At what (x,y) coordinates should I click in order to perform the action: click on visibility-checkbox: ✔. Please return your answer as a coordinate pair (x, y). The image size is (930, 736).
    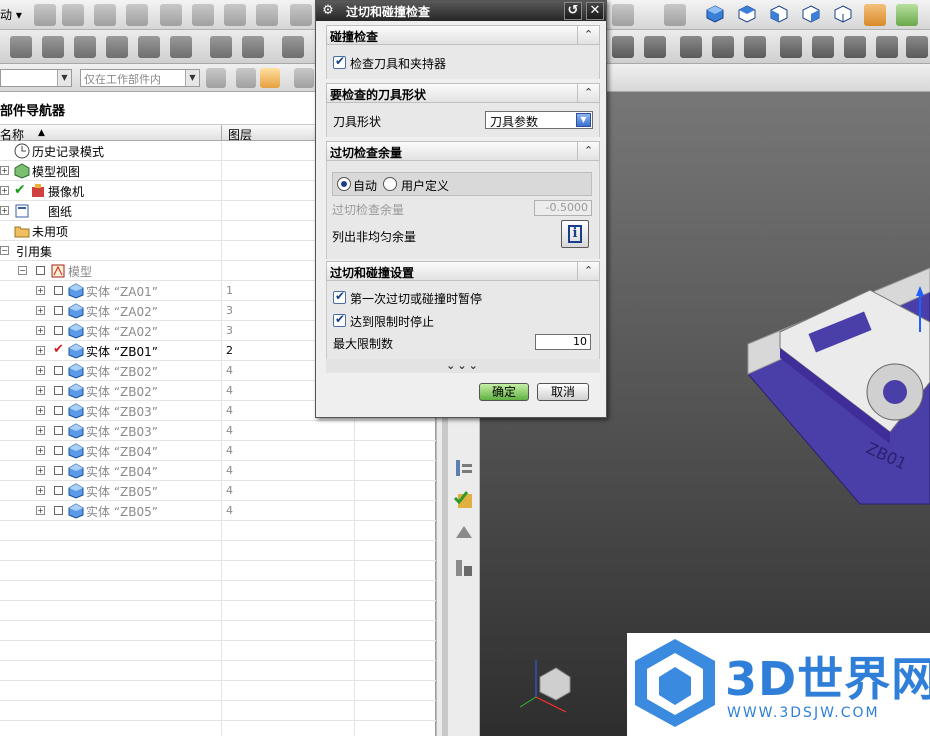
    Looking at the image, I should click on (58, 349).